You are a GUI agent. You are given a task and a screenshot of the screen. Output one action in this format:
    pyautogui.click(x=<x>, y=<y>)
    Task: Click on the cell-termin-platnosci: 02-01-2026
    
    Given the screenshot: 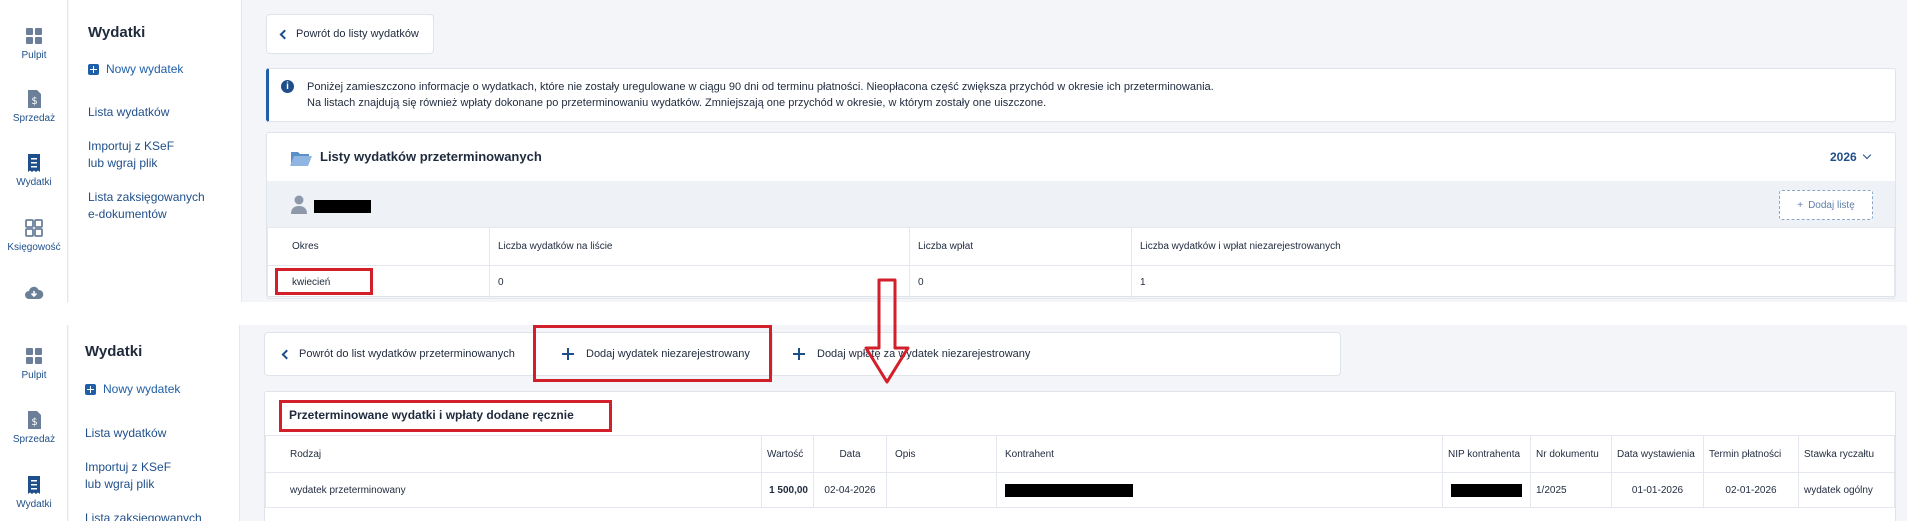 What is the action you would take?
    pyautogui.click(x=1751, y=490)
    